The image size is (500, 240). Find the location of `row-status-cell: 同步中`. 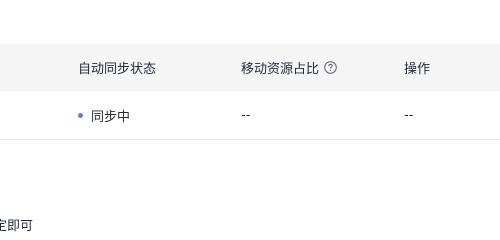

row-status-cell: 同步中 is located at coordinates (104, 115).